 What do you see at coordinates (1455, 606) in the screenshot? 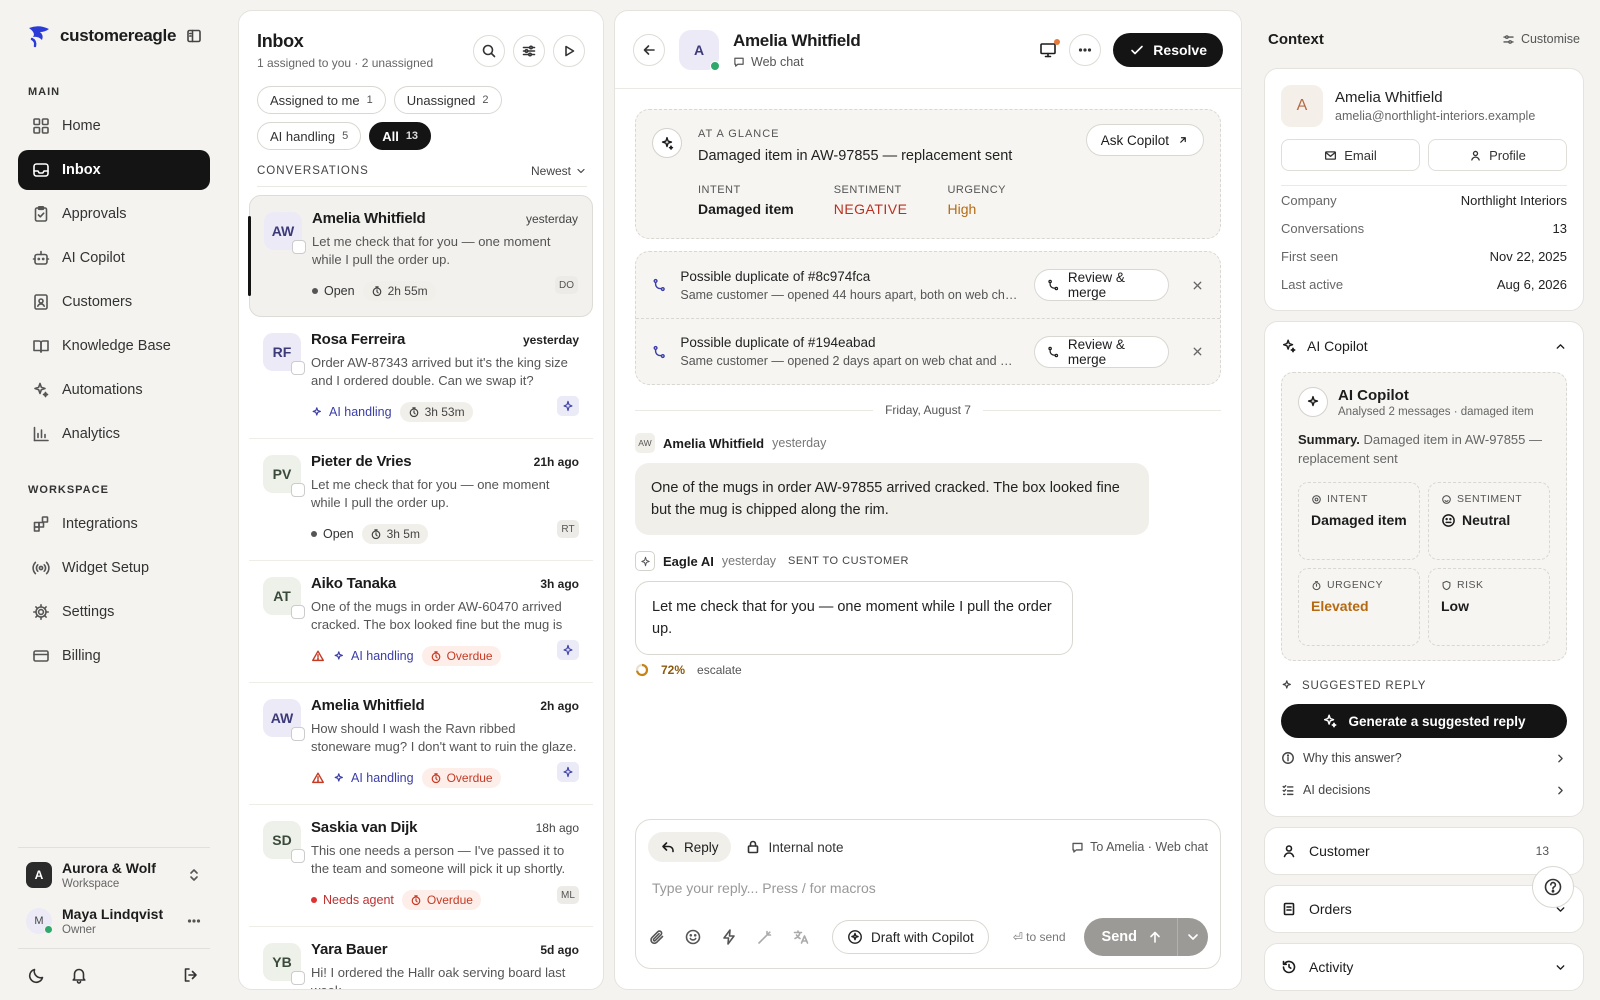
I see `stat-value: Low` at bounding box center [1455, 606].